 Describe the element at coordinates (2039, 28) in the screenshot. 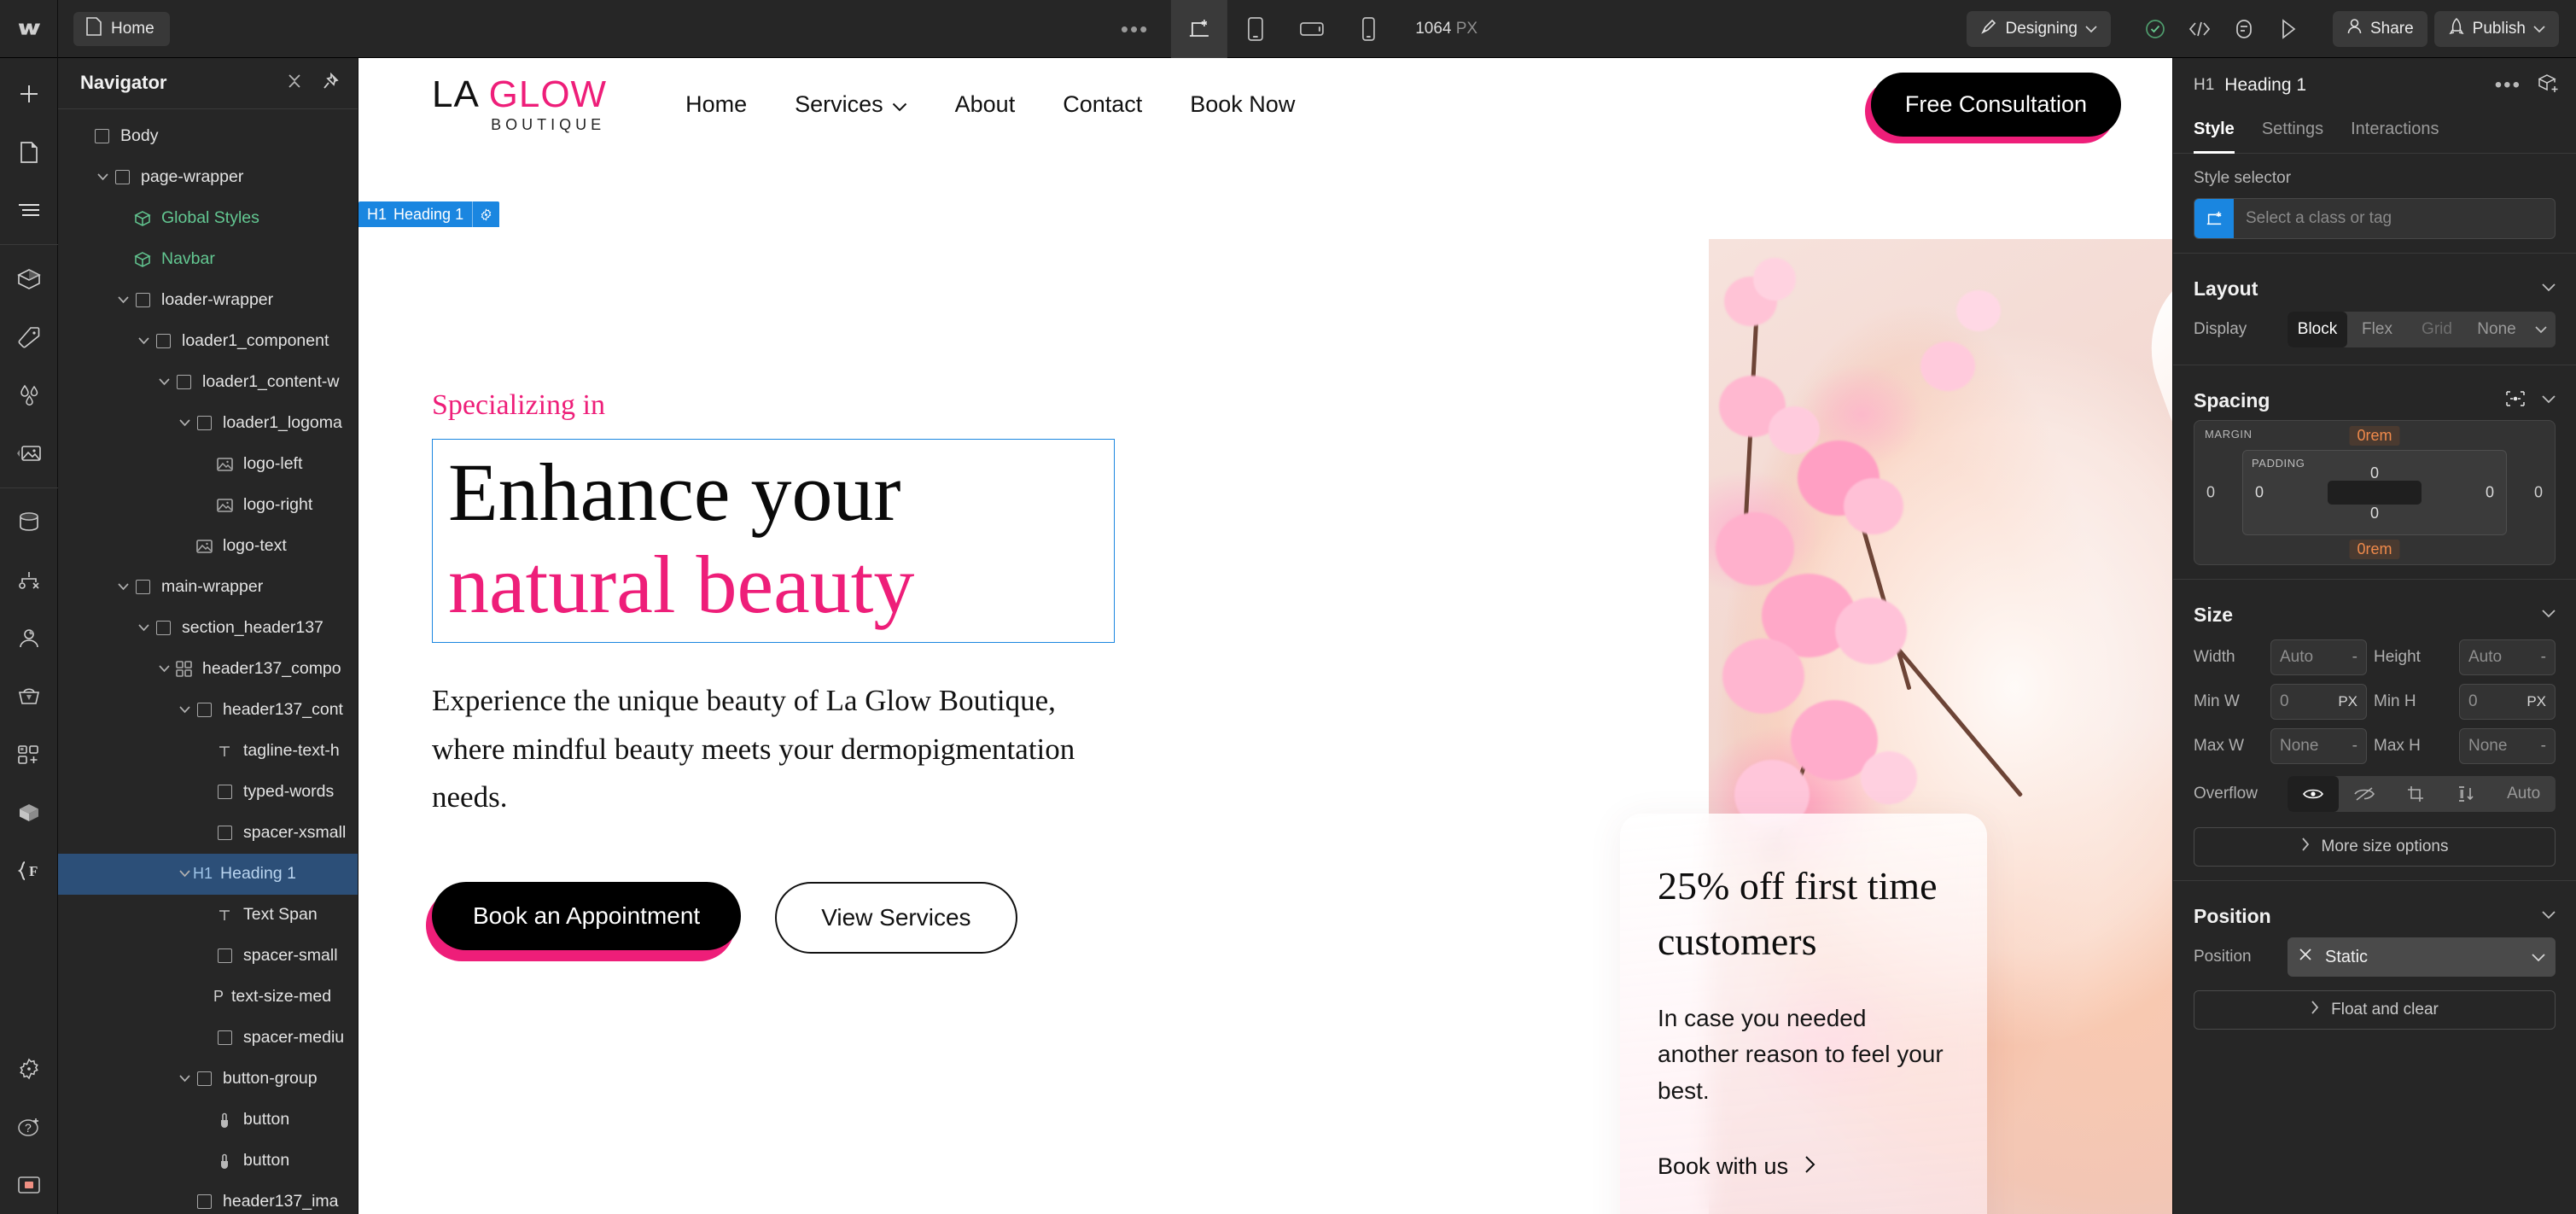

I see `mode-selector: Designing` at that location.